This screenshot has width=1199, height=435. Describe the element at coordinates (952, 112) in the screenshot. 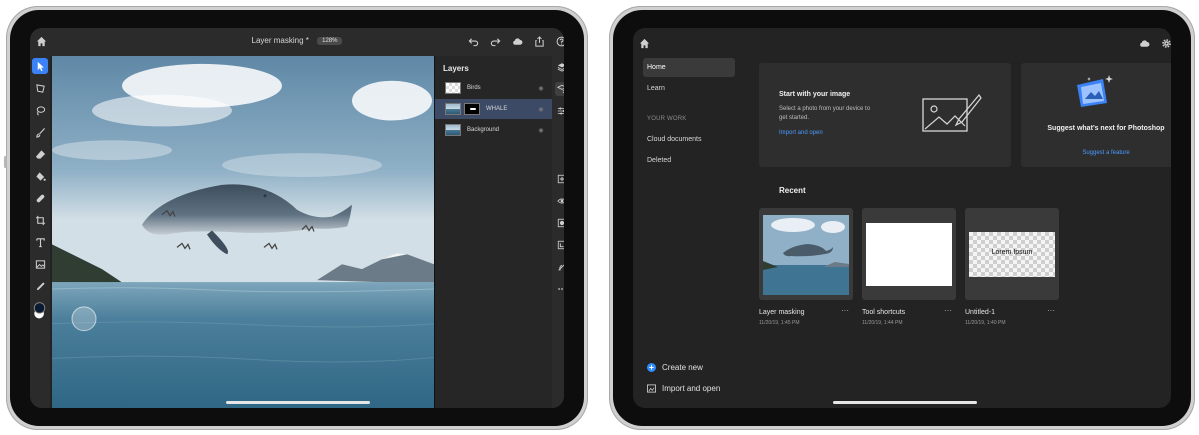

I see `image-edit-illustration-icon` at that location.